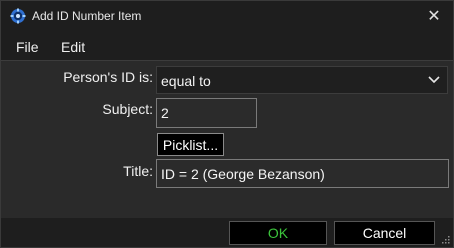 The height and width of the screenshot is (248, 454). Describe the element at coordinates (206, 113) in the screenshot. I see `subject-input: 2` at that location.